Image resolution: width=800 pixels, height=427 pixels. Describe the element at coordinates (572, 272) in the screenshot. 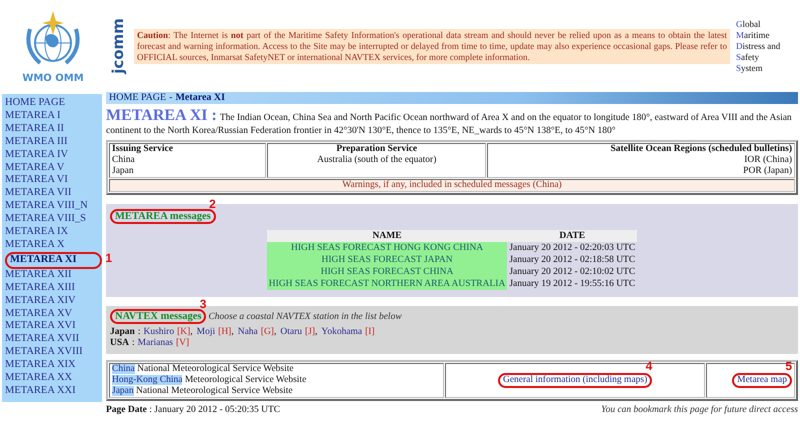

I see `date-cell-text: January 20 2012 - 02:10:02 UTC` at that location.